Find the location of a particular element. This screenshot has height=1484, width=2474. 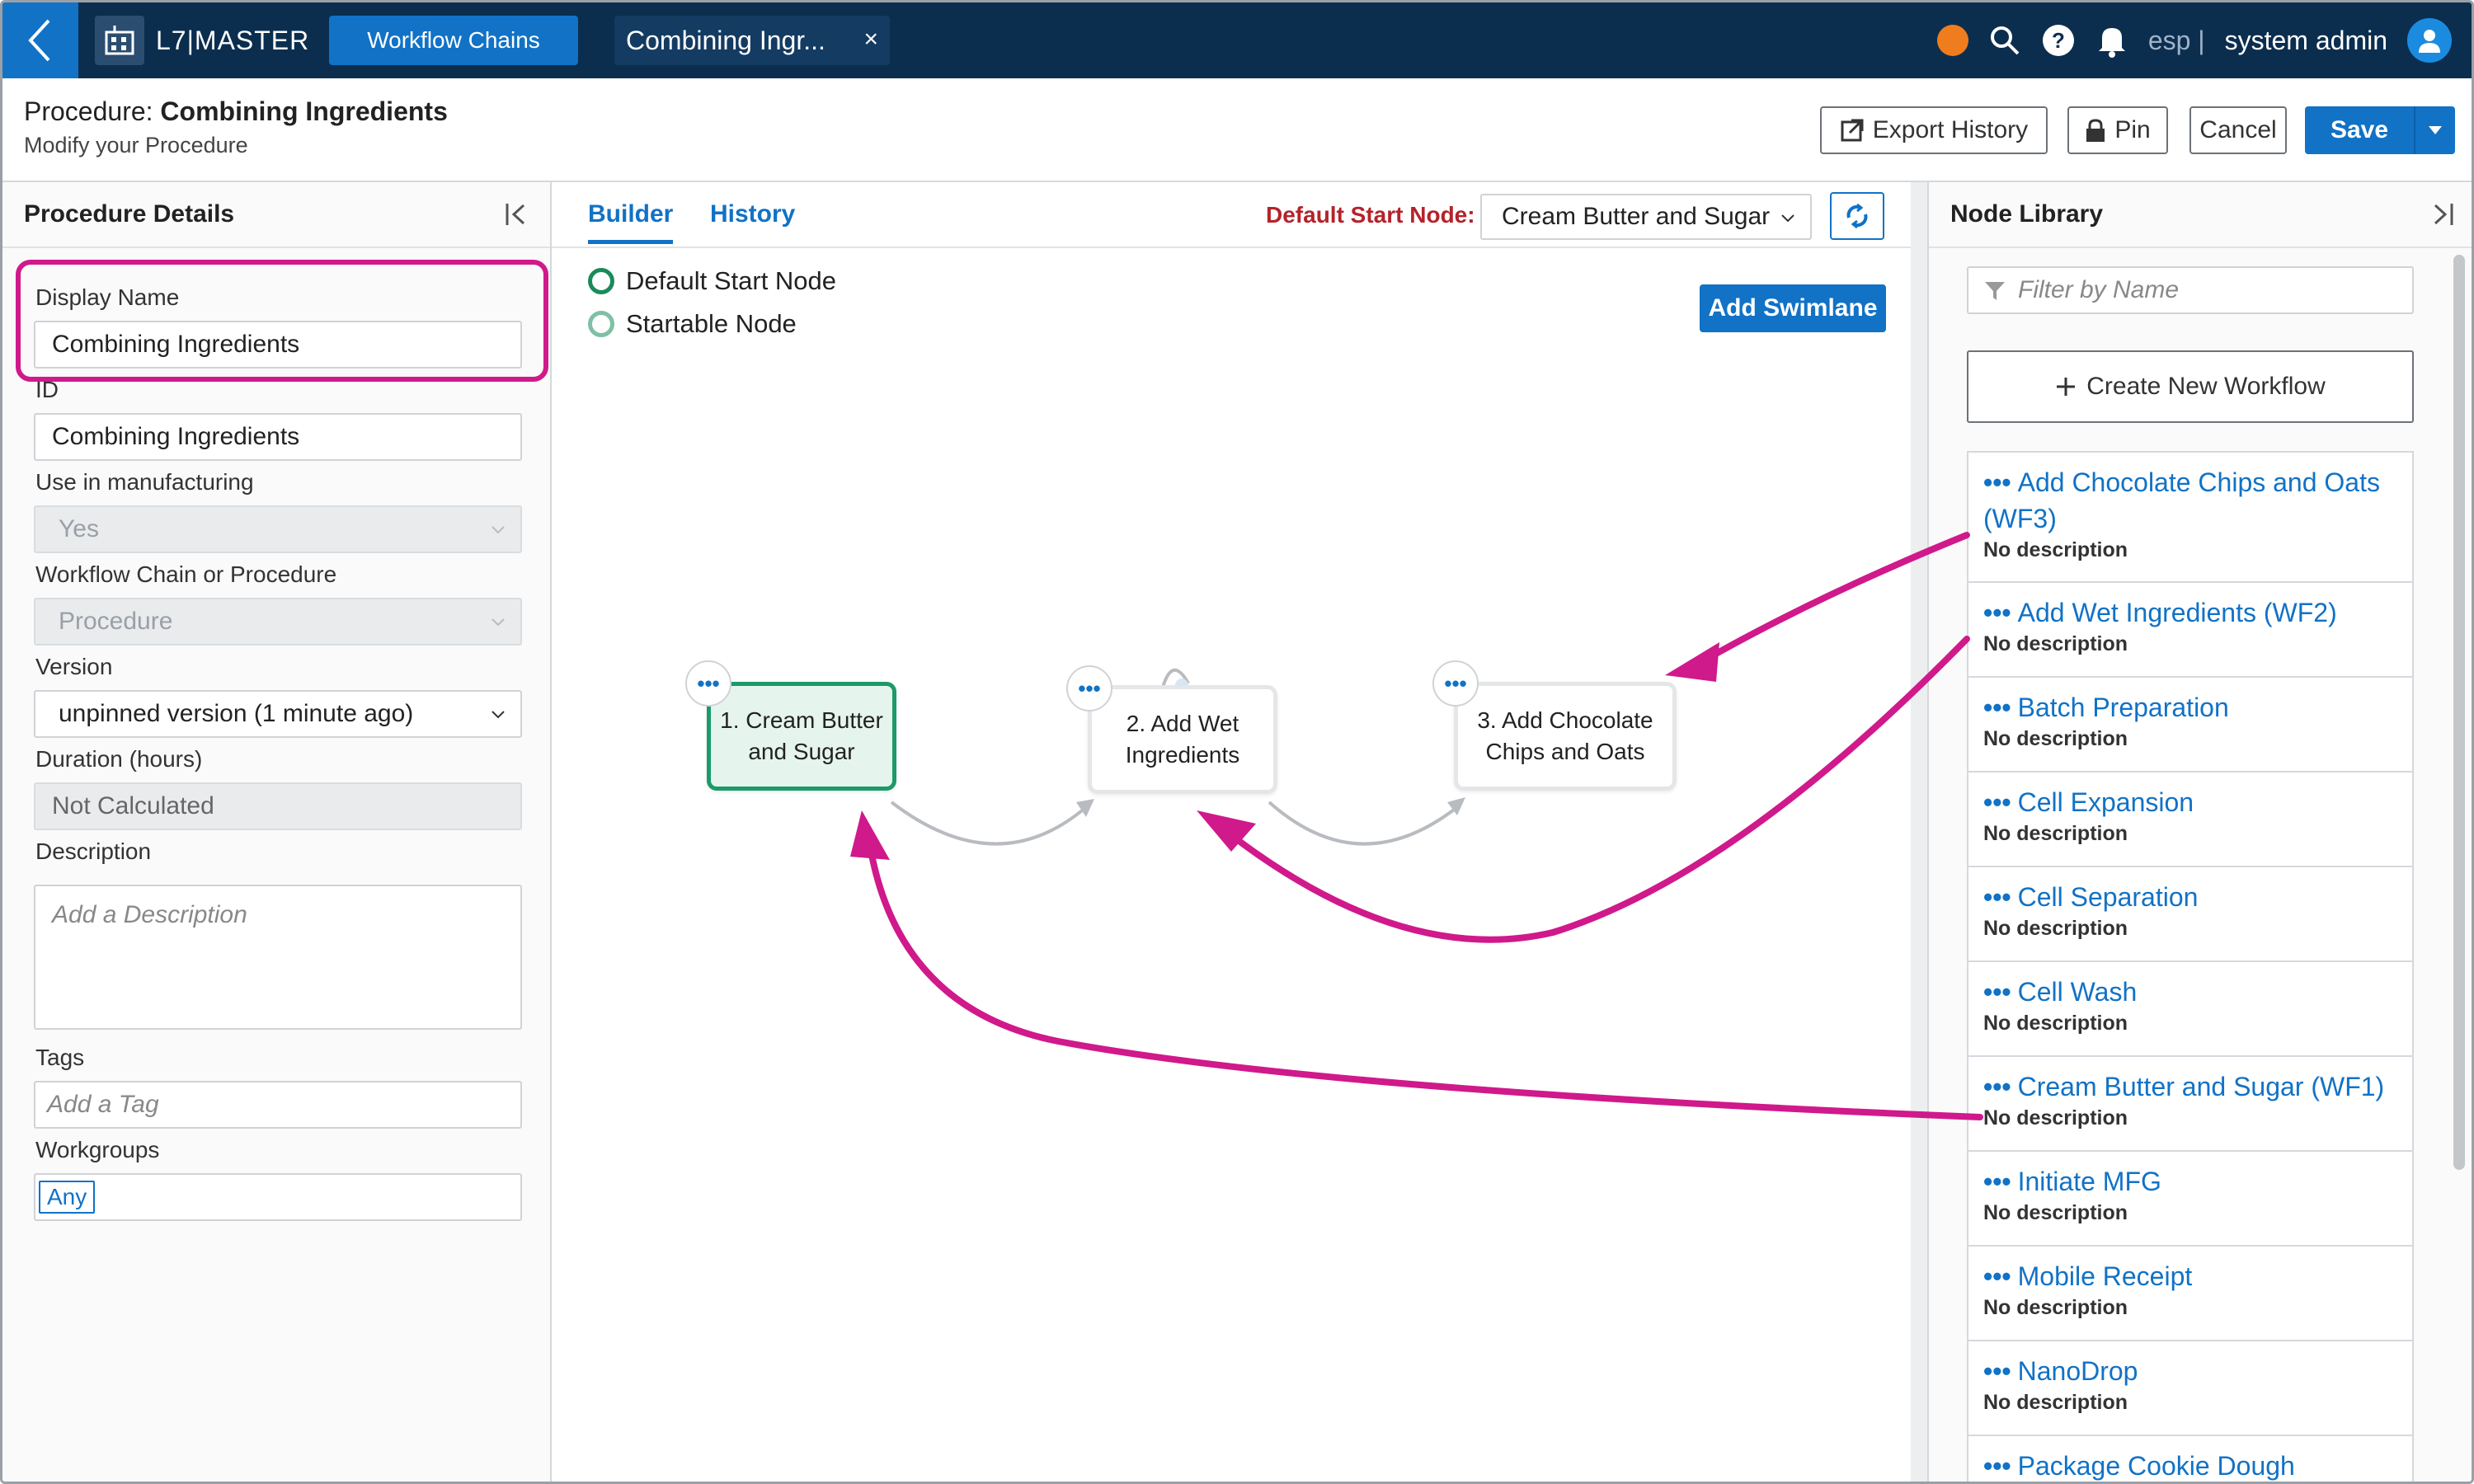

use-in-manufacturing-value: Yes is located at coordinates (79, 528).